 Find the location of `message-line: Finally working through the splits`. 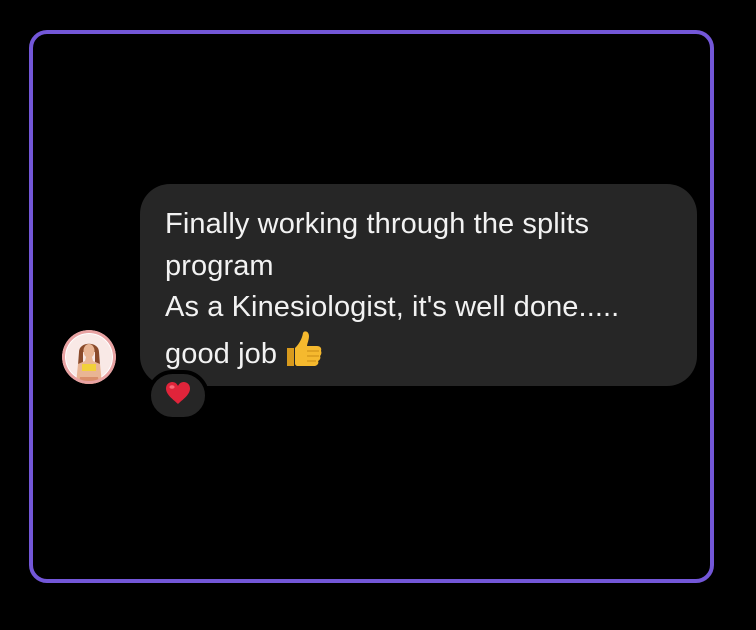

message-line: Finally working through the splits is located at coordinates (377, 224).